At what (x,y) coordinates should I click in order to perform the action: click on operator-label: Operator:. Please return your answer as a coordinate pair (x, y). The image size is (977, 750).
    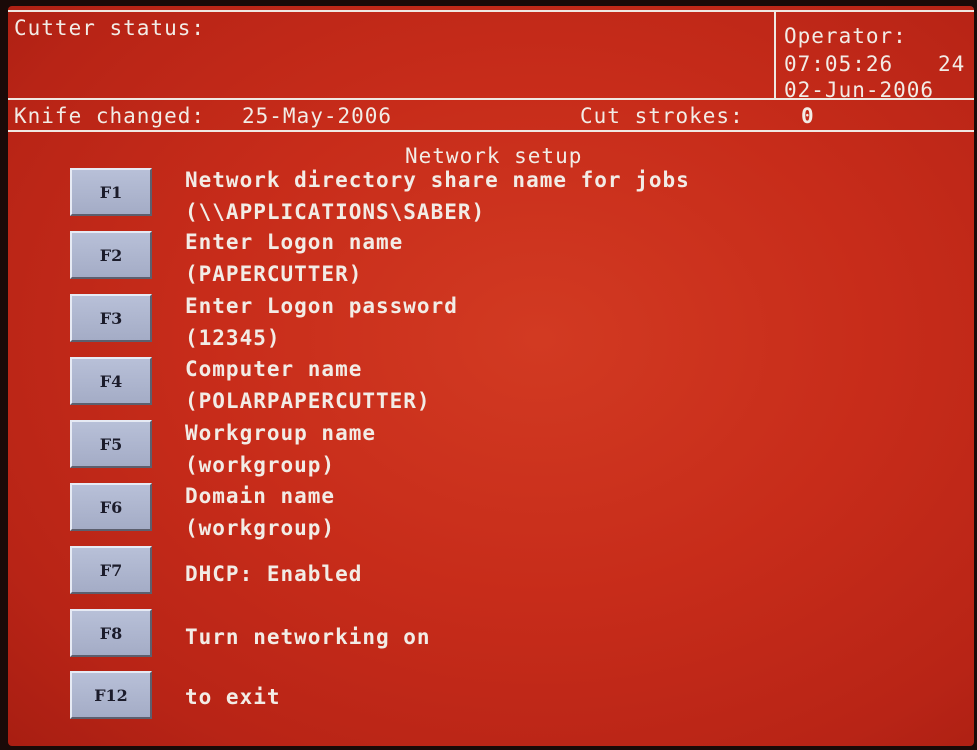
    Looking at the image, I should click on (845, 36).